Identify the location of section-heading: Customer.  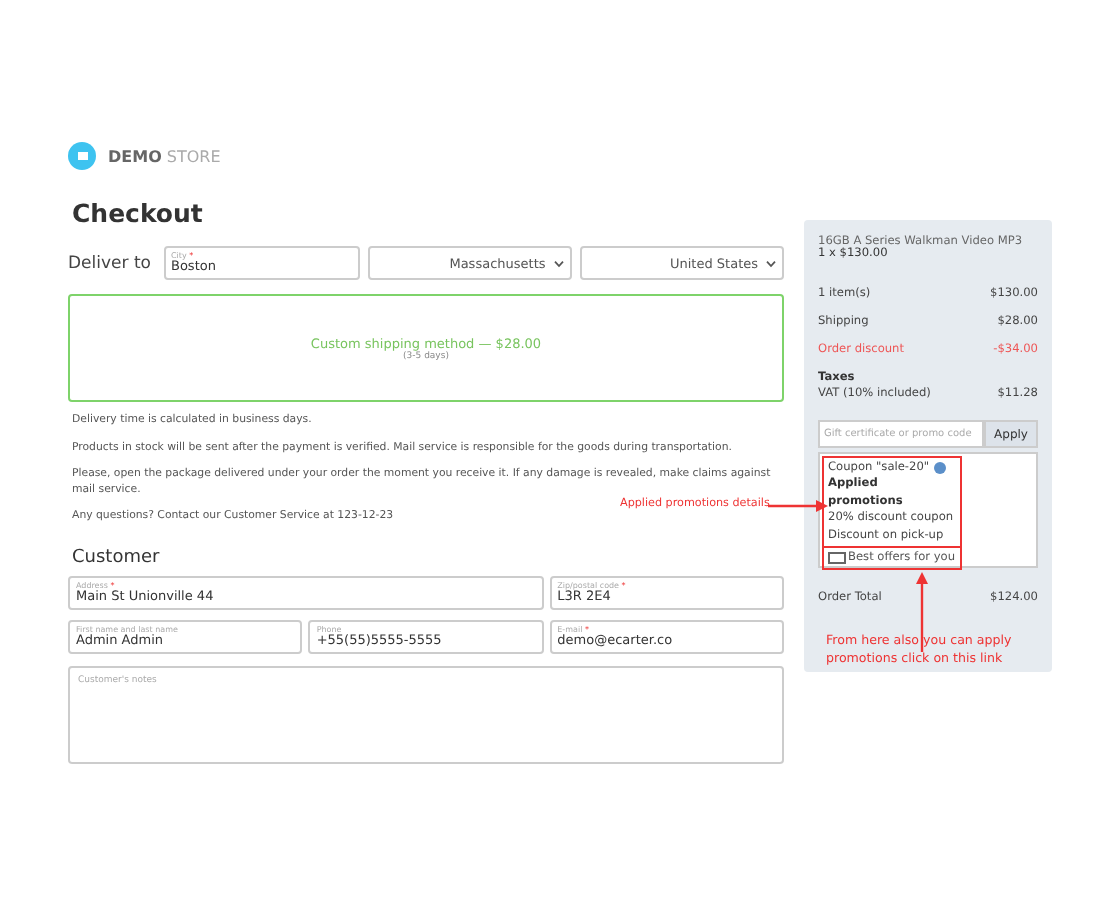
(117, 557).